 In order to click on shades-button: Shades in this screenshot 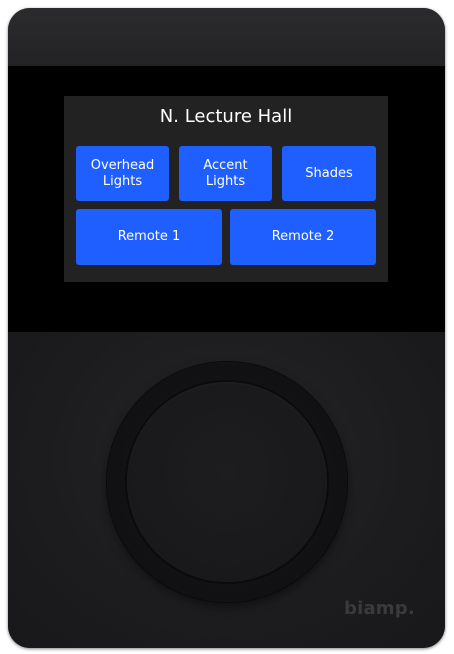, I will do `click(329, 173)`.